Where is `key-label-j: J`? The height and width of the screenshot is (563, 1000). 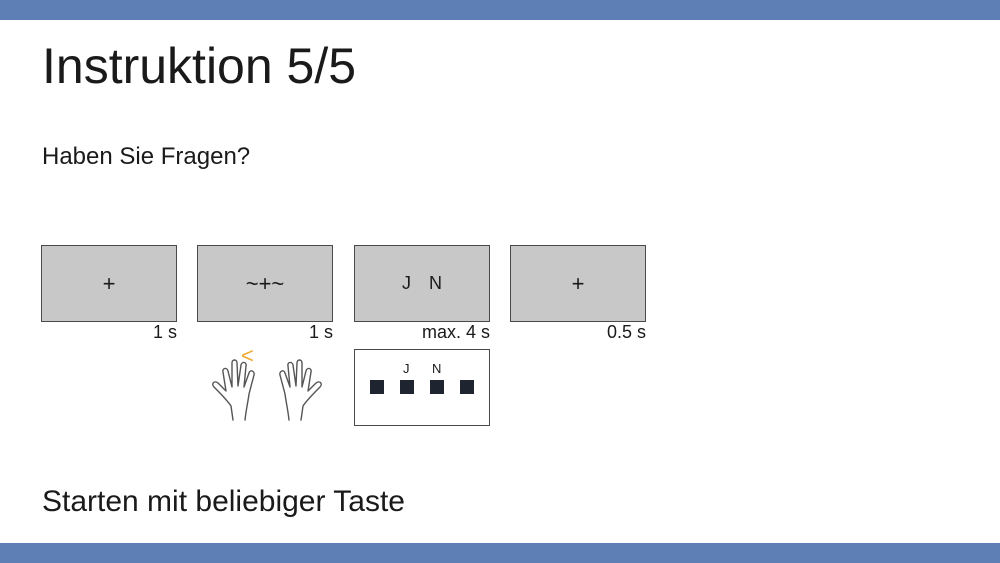
key-label-j: J is located at coordinates (406, 368).